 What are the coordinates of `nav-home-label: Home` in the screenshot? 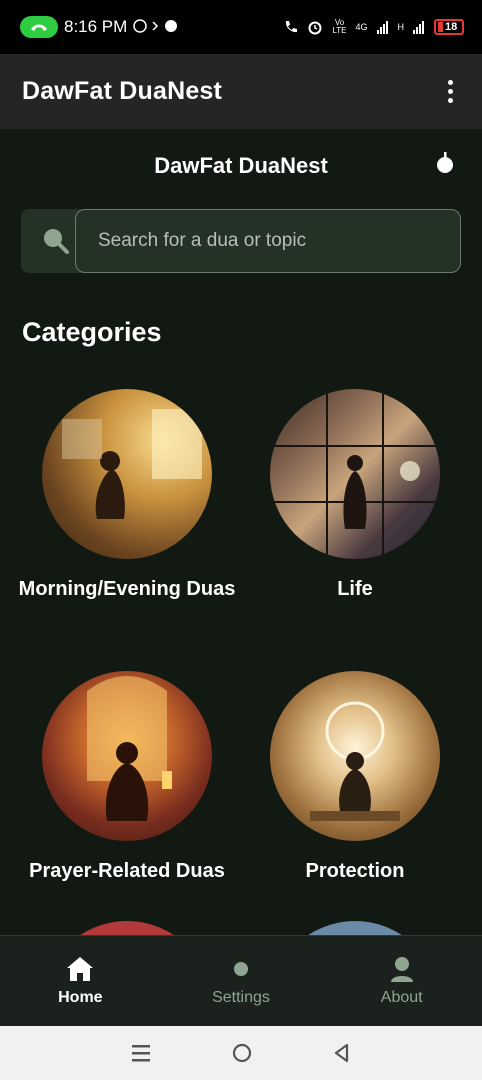 It's located at (80, 997).